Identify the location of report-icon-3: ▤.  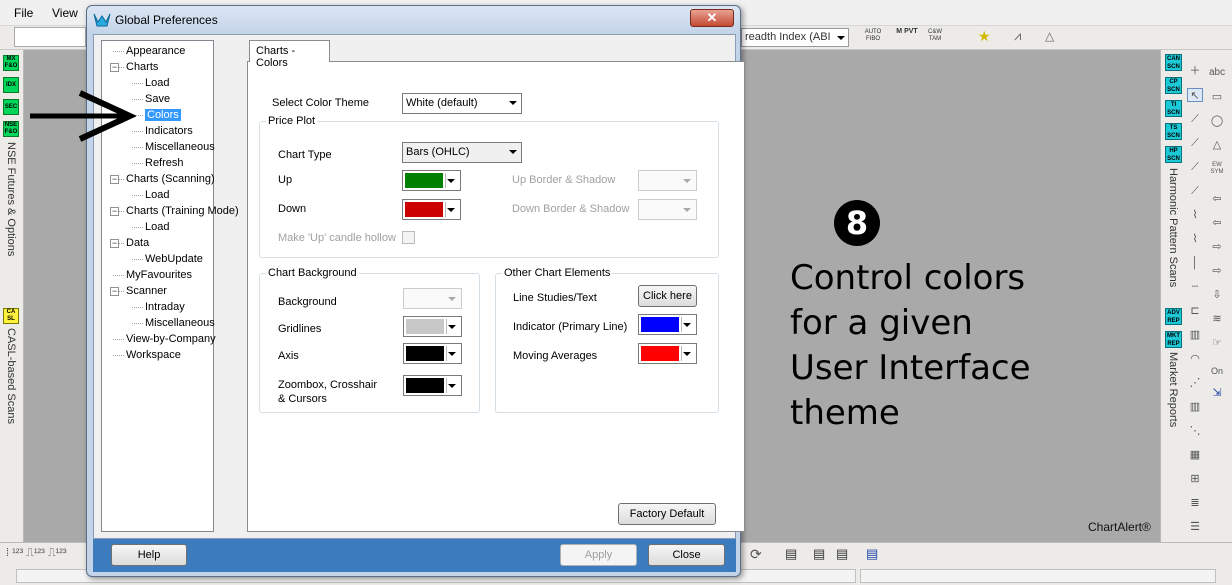
(842, 554).